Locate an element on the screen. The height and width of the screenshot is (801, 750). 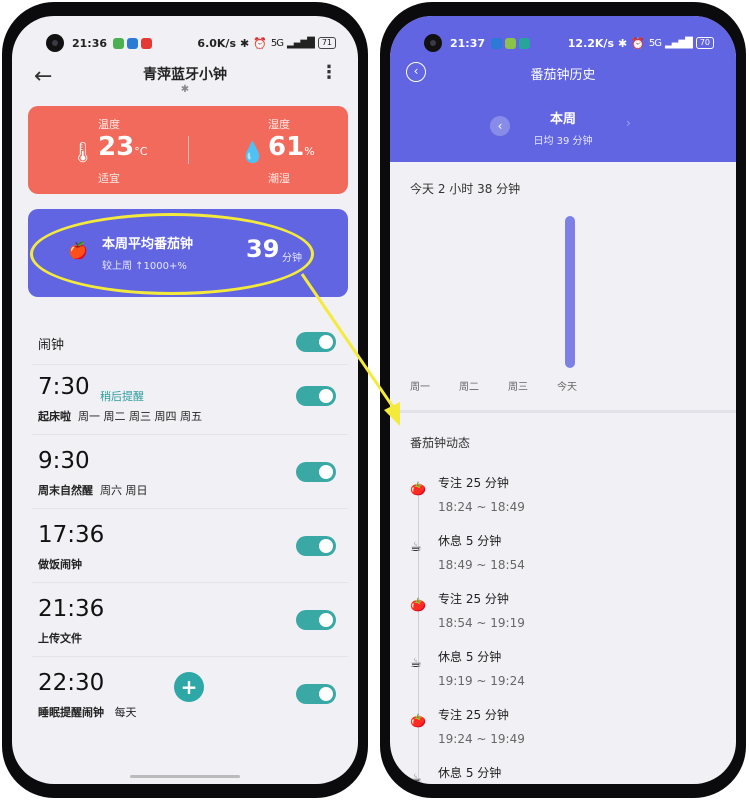
annotation-ellipse is located at coordinates (172, 254).